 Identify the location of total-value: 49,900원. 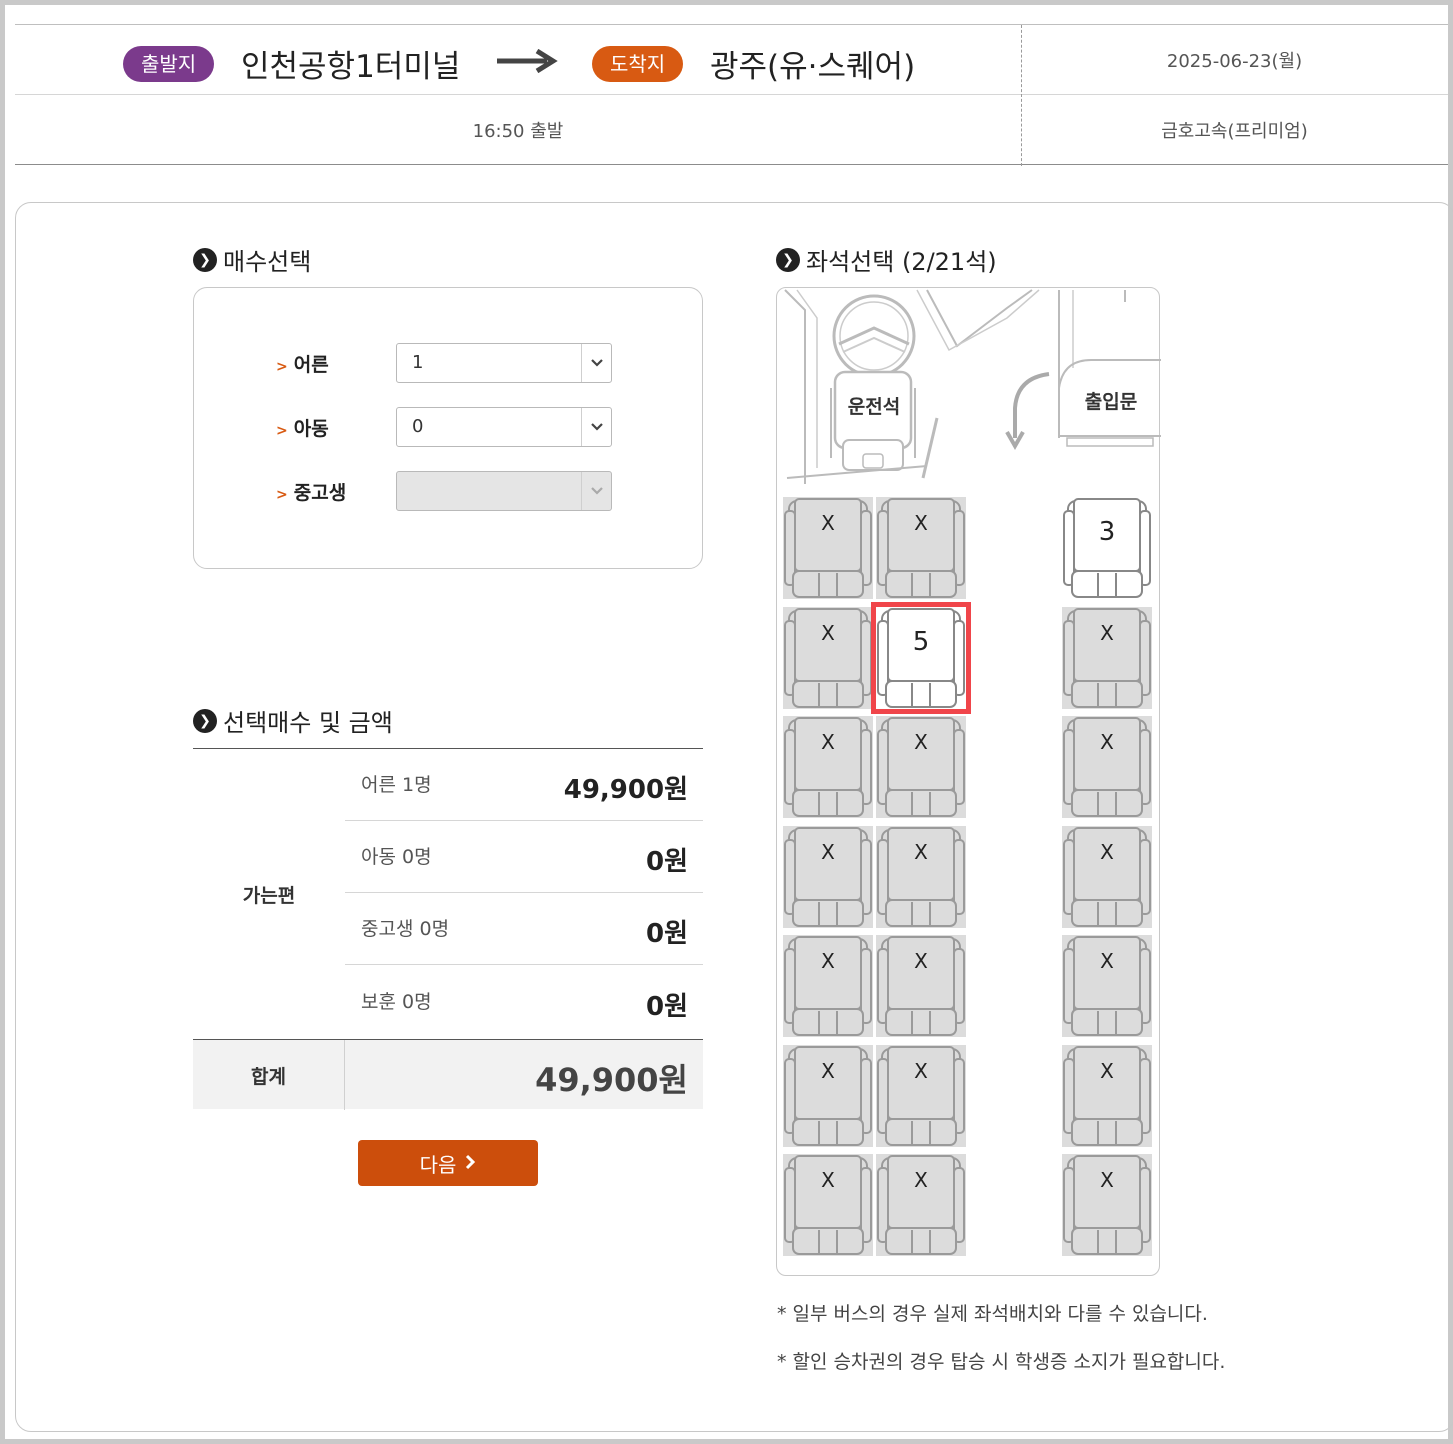
(611, 1080).